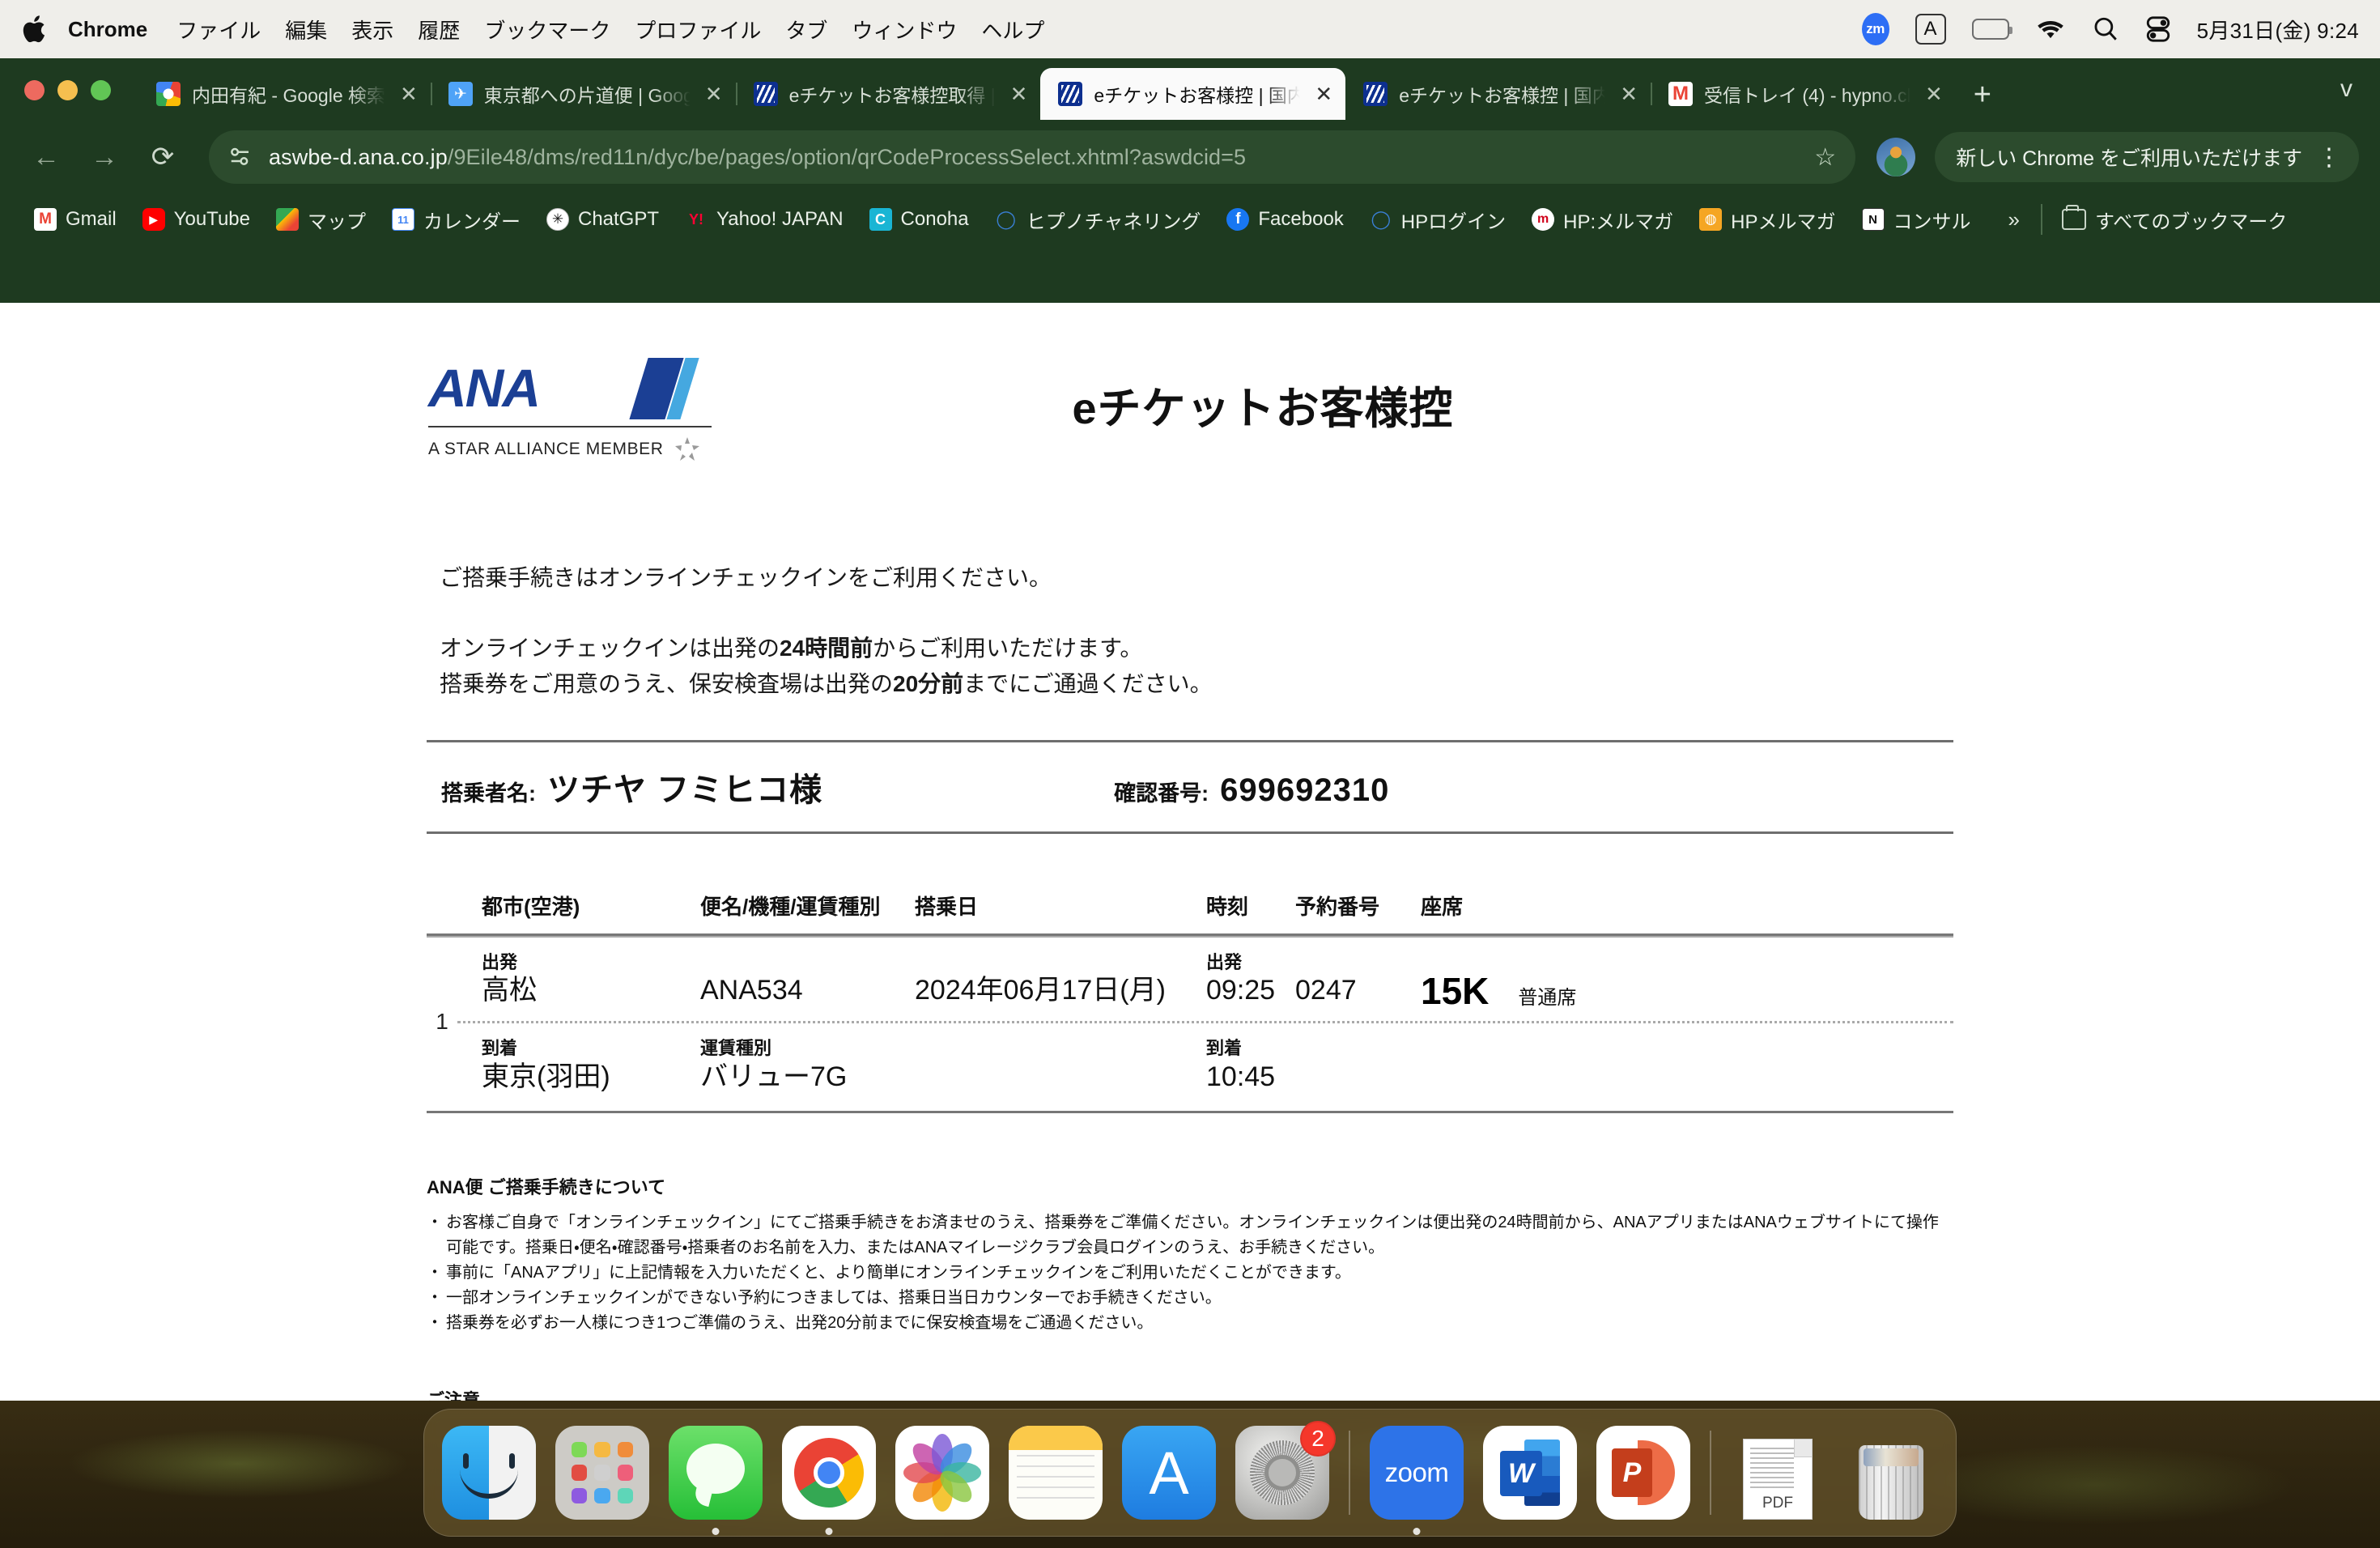 This screenshot has height=1548, width=2380. What do you see at coordinates (764, 220) in the screenshot?
I see `bookmark-yahoo-japan: Y! Yahoo! JAPAN` at bounding box center [764, 220].